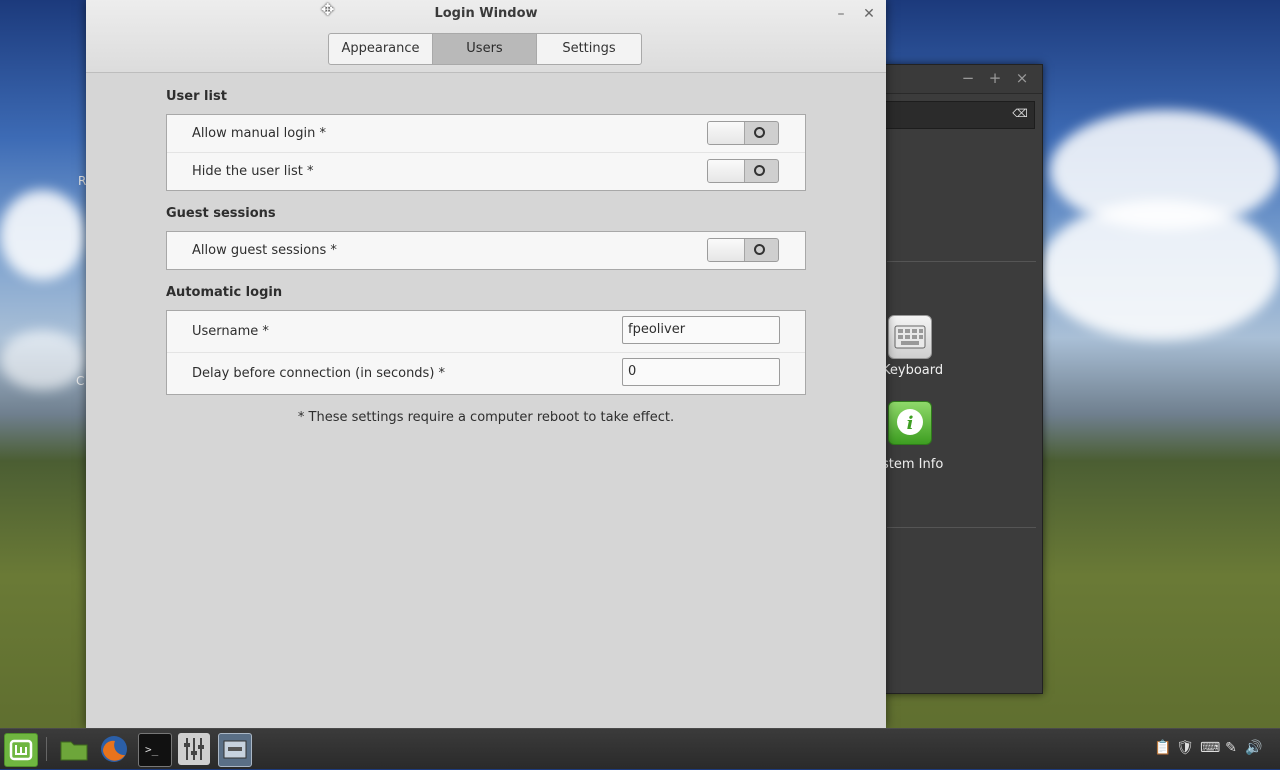  I want to click on tab-bar: Appearance Users Settings, so click(485, 49).